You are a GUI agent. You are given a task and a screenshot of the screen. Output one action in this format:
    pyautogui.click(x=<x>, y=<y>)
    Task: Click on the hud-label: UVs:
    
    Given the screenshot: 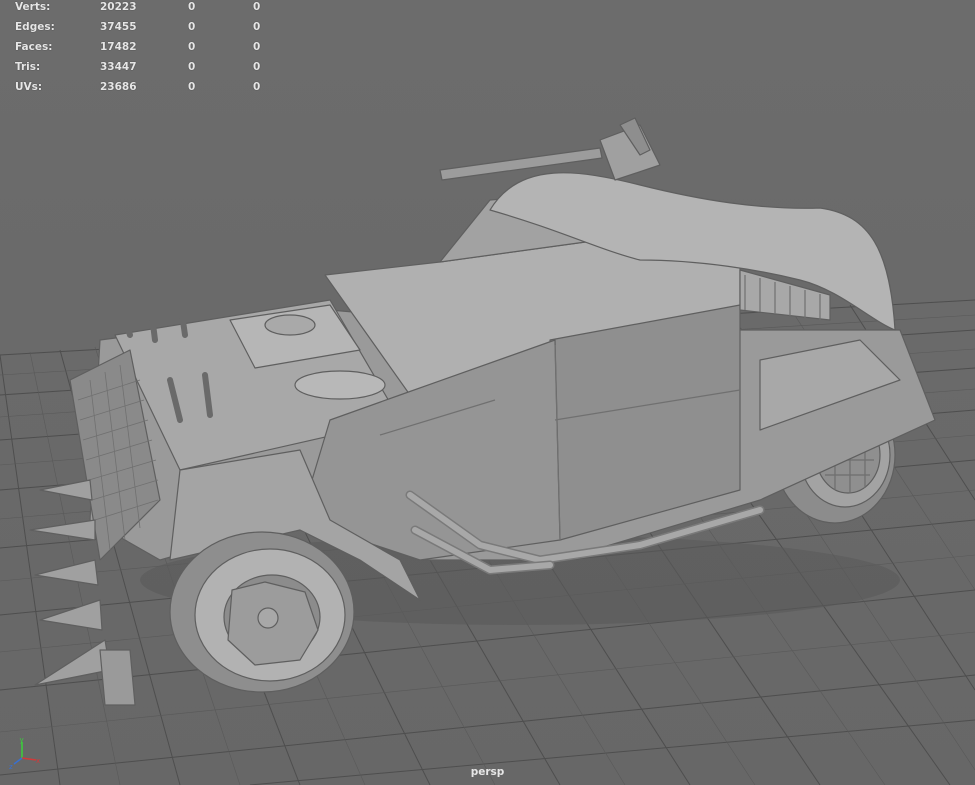 What is the action you would take?
    pyautogui.click(x=29, y=87)
    